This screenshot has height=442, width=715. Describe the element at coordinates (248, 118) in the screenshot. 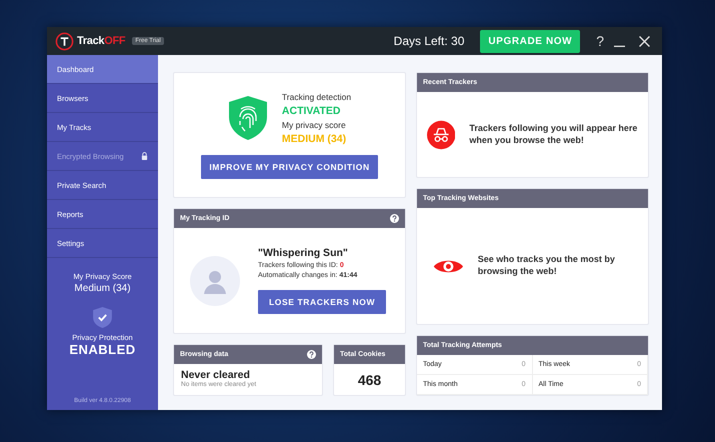

I see `fingerprint-shield-icon` at that location.